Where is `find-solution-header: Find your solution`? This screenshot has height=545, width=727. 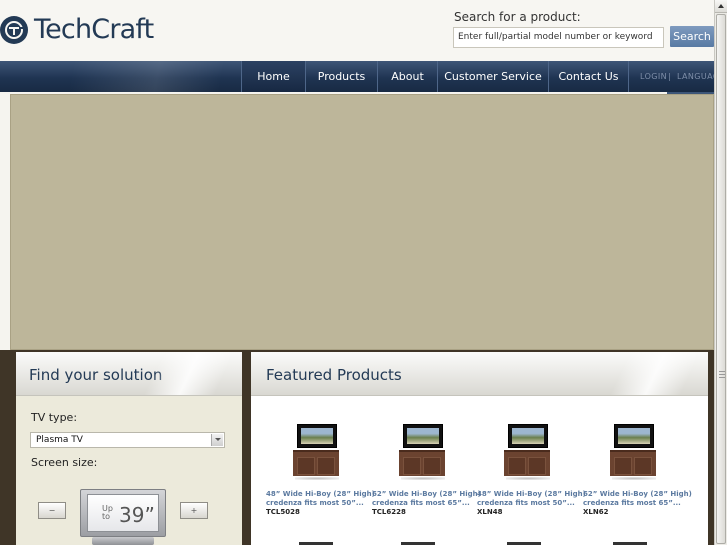
find-solution-header: Find your solution is located at coordinates (129, 374).